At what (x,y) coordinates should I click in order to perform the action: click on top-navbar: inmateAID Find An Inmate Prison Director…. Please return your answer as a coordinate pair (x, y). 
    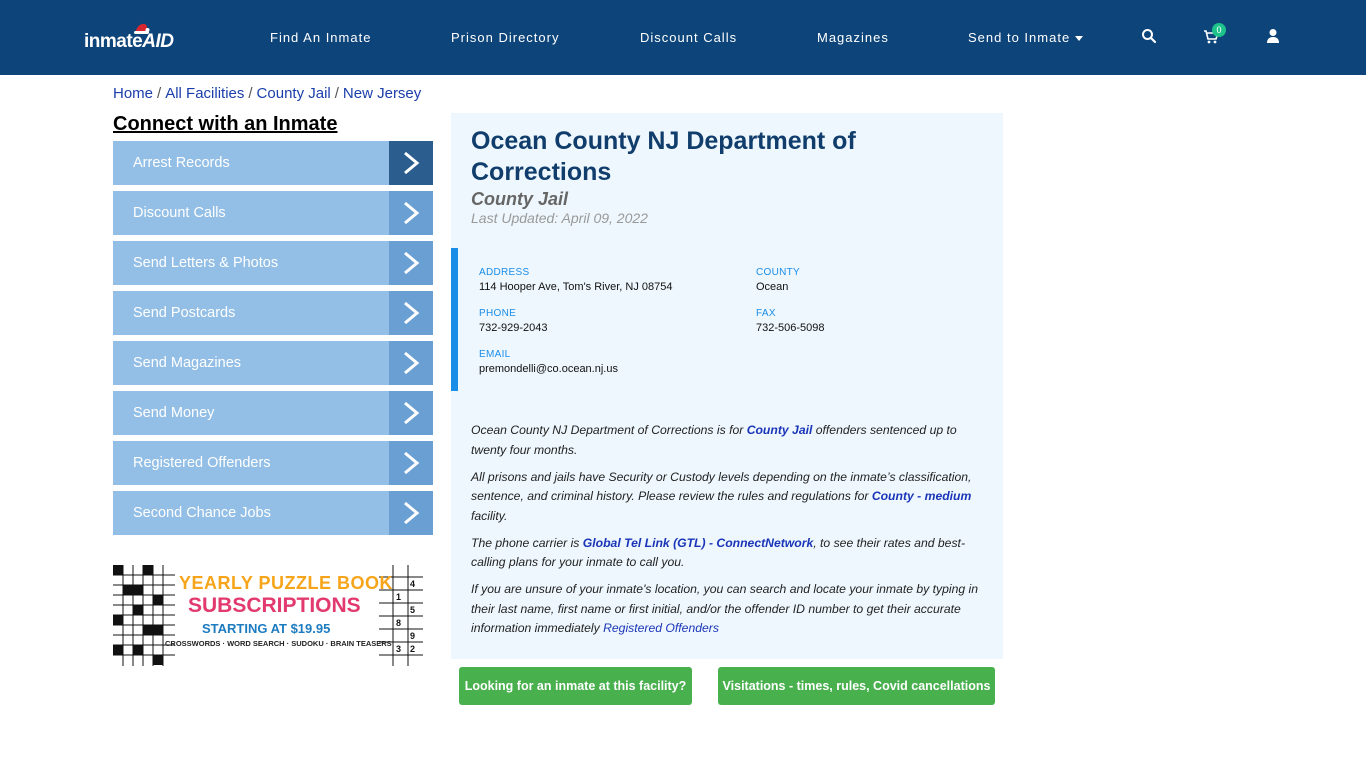
    Looking at the image, I should click on (683, 37).